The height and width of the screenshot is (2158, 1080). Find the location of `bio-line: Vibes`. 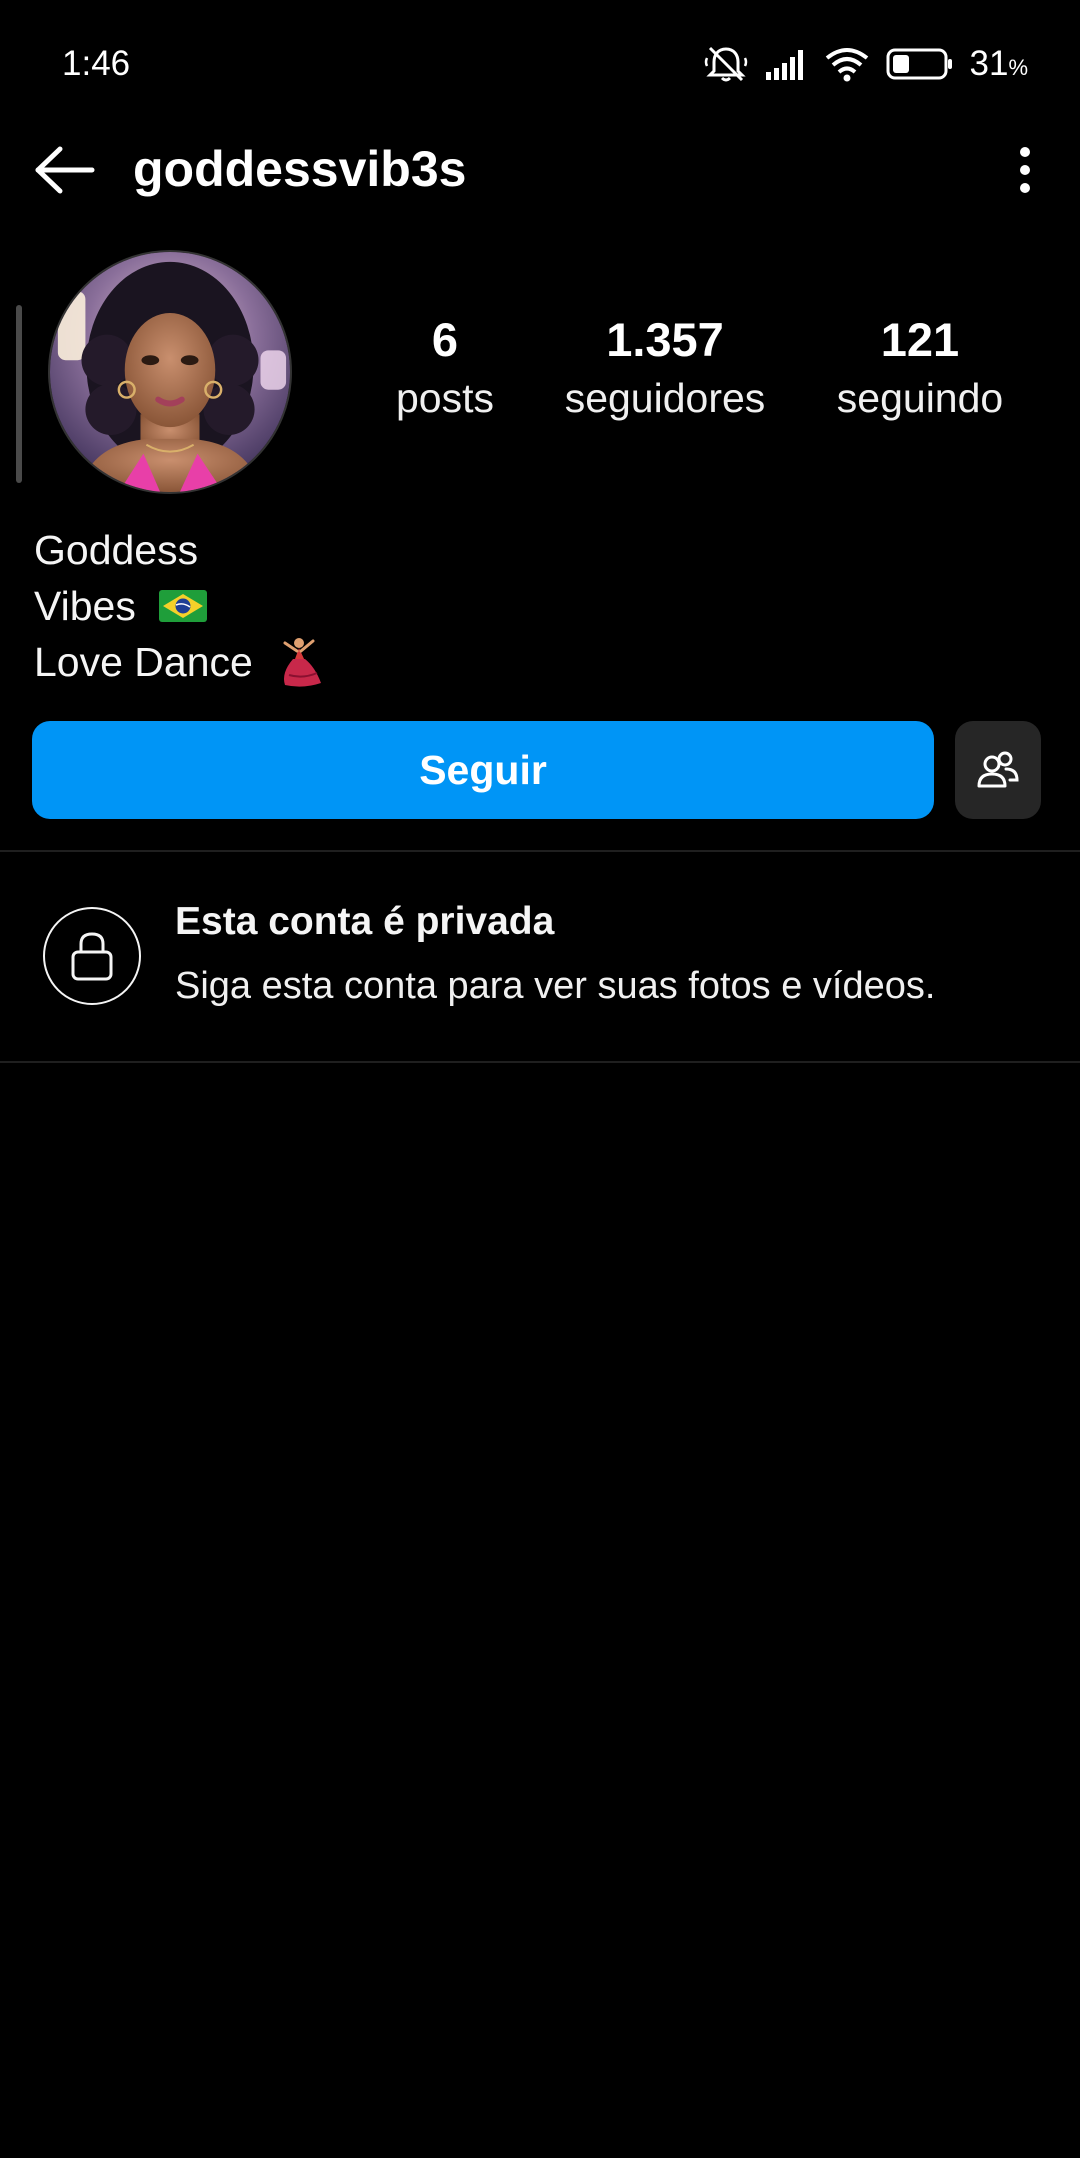

bio-line: Vibes is located at coordinates (180, 606).